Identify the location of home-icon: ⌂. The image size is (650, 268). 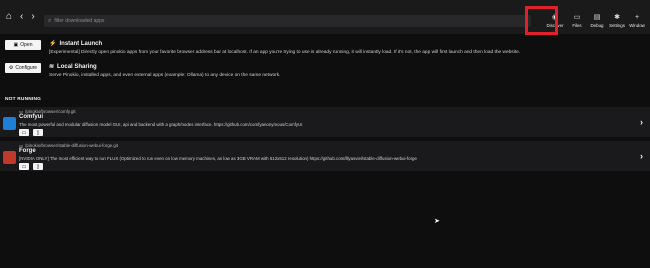
(9, 17).